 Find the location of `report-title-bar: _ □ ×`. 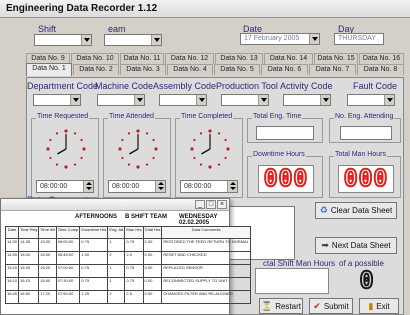

report-title-bar: _ □ × is located at coordinates (115, 205).